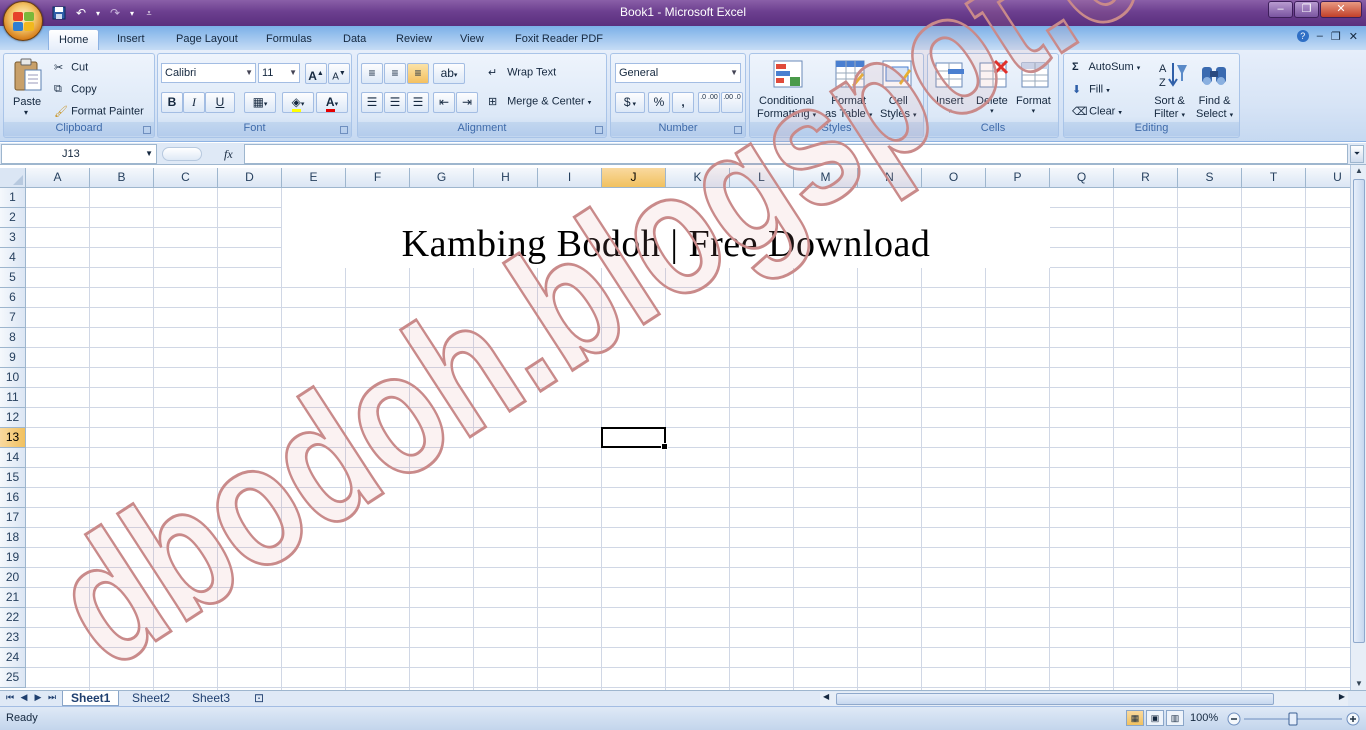 This screenshot has height=730, width=1366. What do you see at coordinates (634, 178) in the screenshot?
I see `column-header-j: J` at bounding box center [634, 178].